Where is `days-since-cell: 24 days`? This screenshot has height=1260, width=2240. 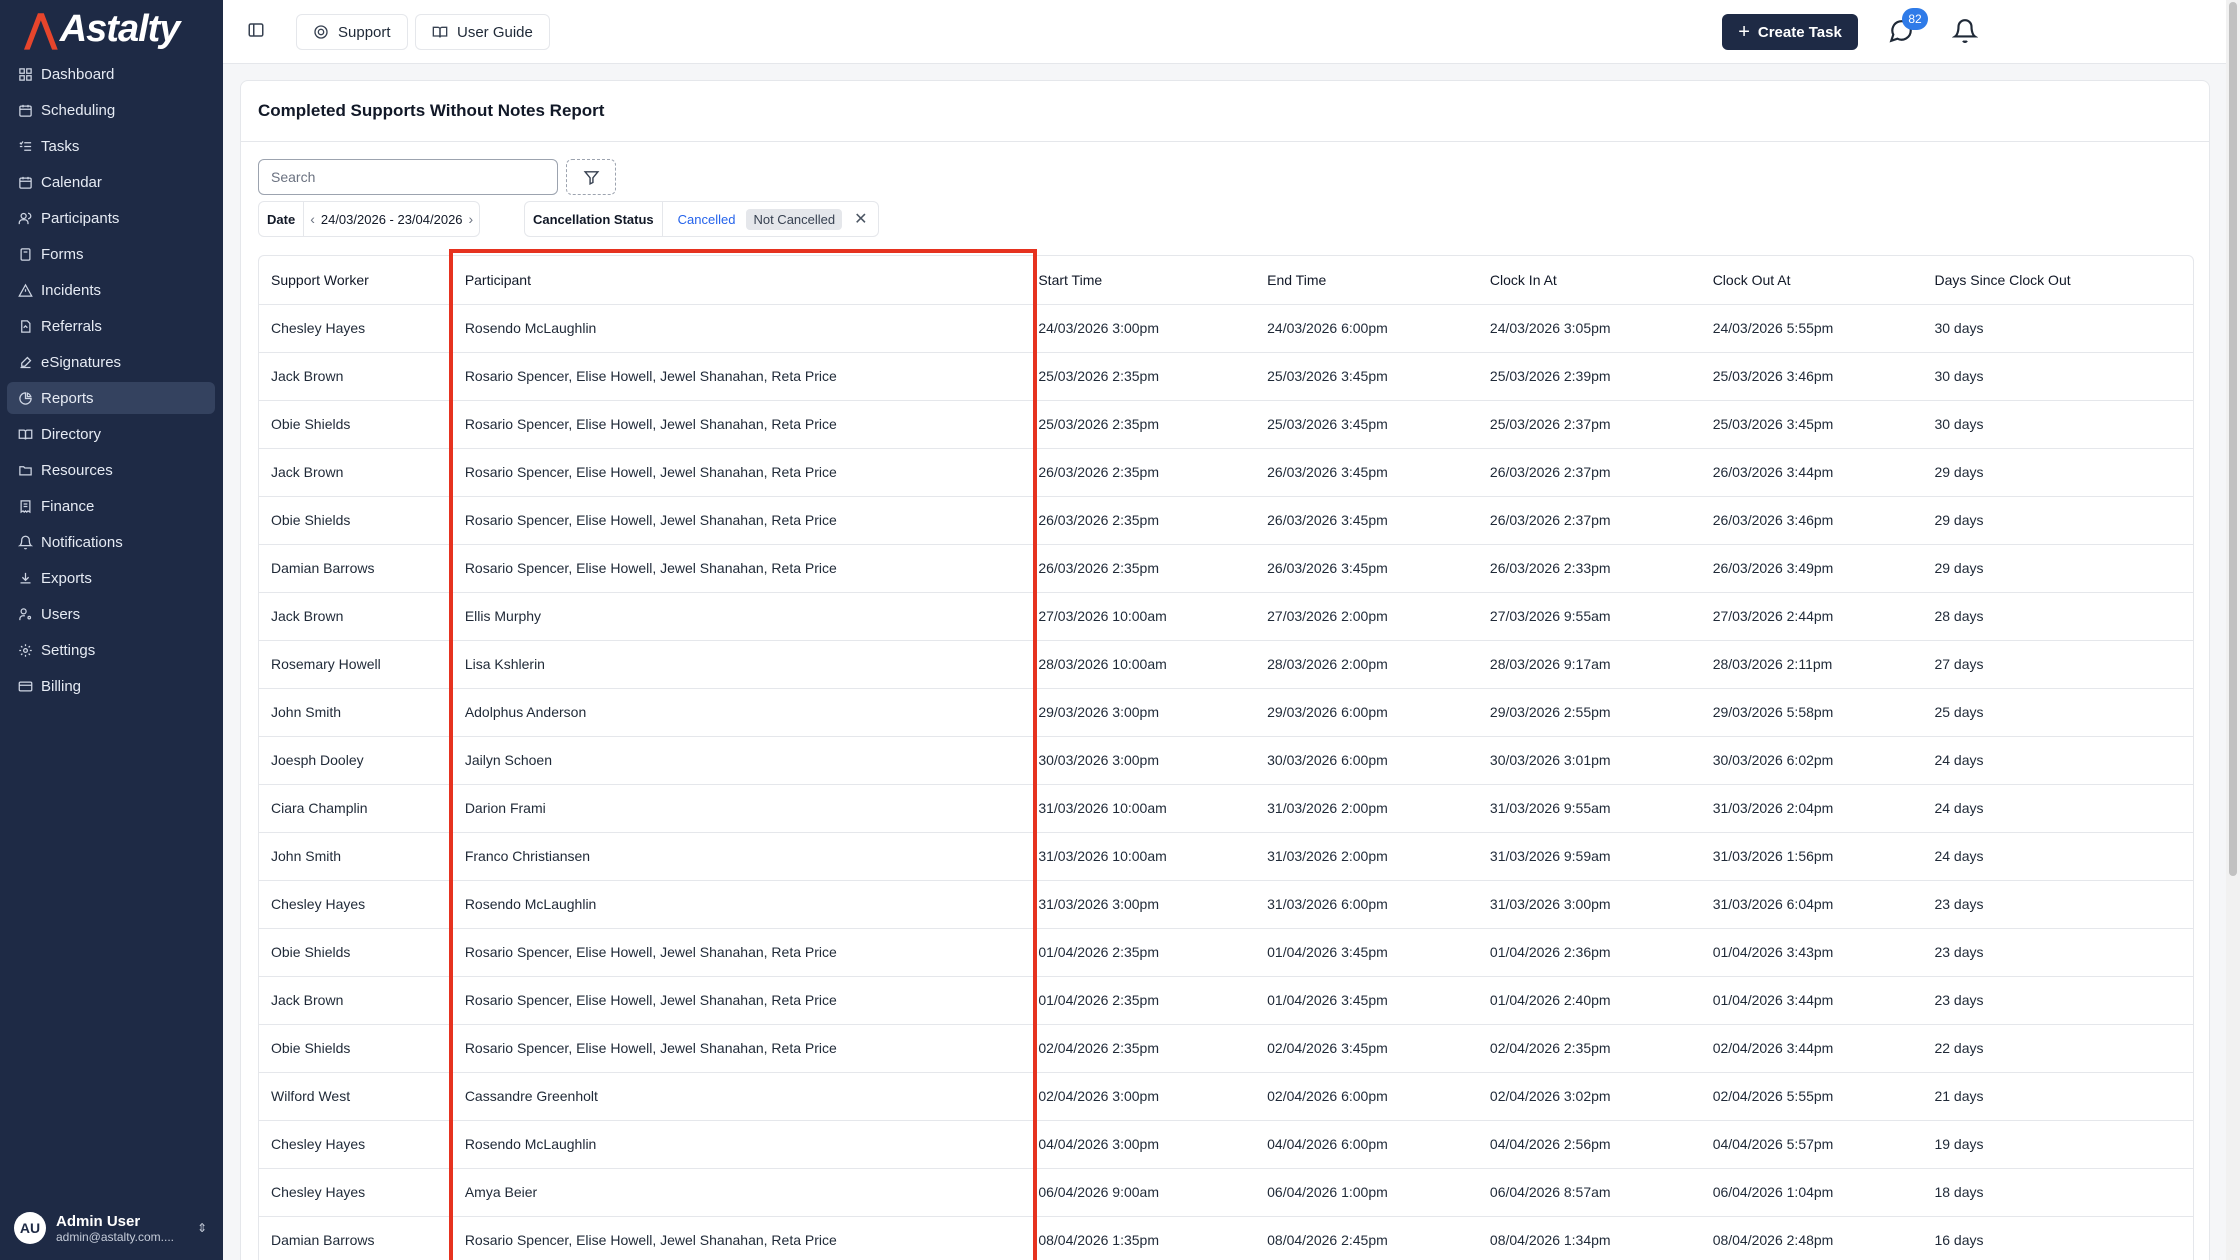
days-since-cell: 24 days is located at coordinates (2057, 808).